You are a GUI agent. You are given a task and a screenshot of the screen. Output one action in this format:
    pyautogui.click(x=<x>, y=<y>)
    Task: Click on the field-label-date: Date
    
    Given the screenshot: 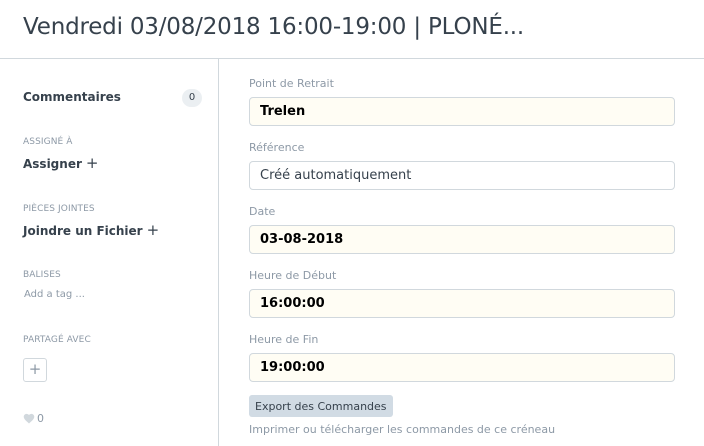 What is the action you would take?
    pyautogui.click(x=262, y=211)
    